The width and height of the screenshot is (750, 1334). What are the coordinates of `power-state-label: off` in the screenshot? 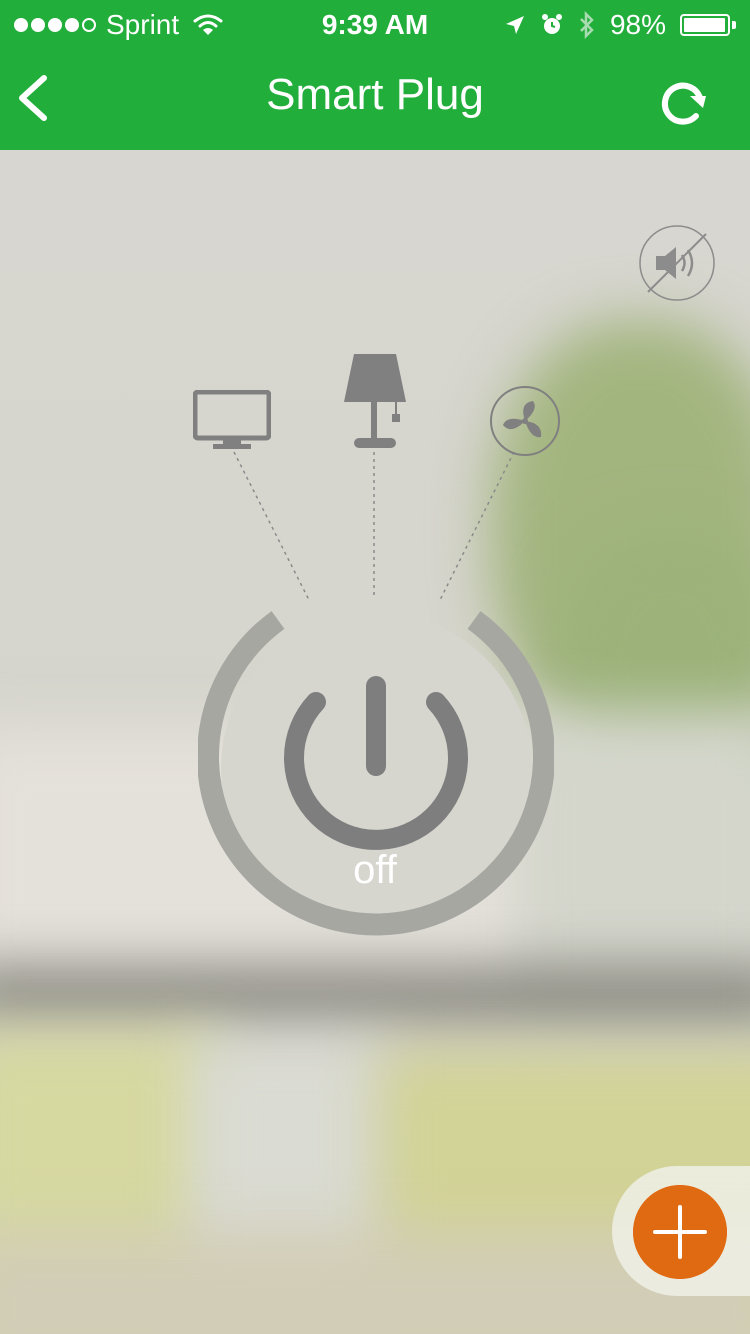 It's located at (375, 870).